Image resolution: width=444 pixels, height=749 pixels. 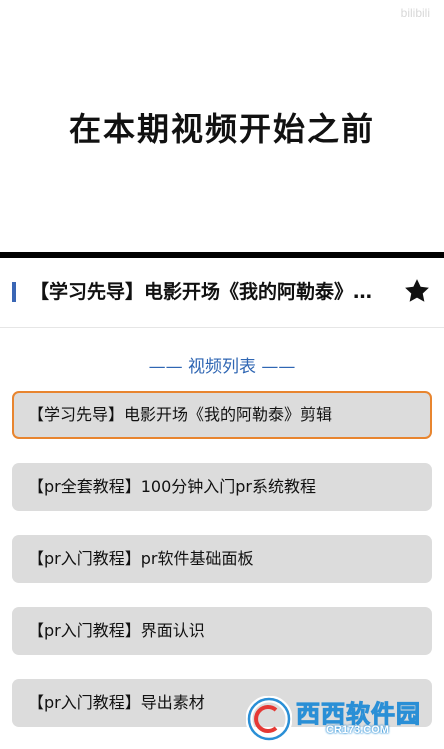 I want to click on playlist-item: 【学习先导】电影开场《我的阿勒泰》剪辑, so click(x=222, y=415).